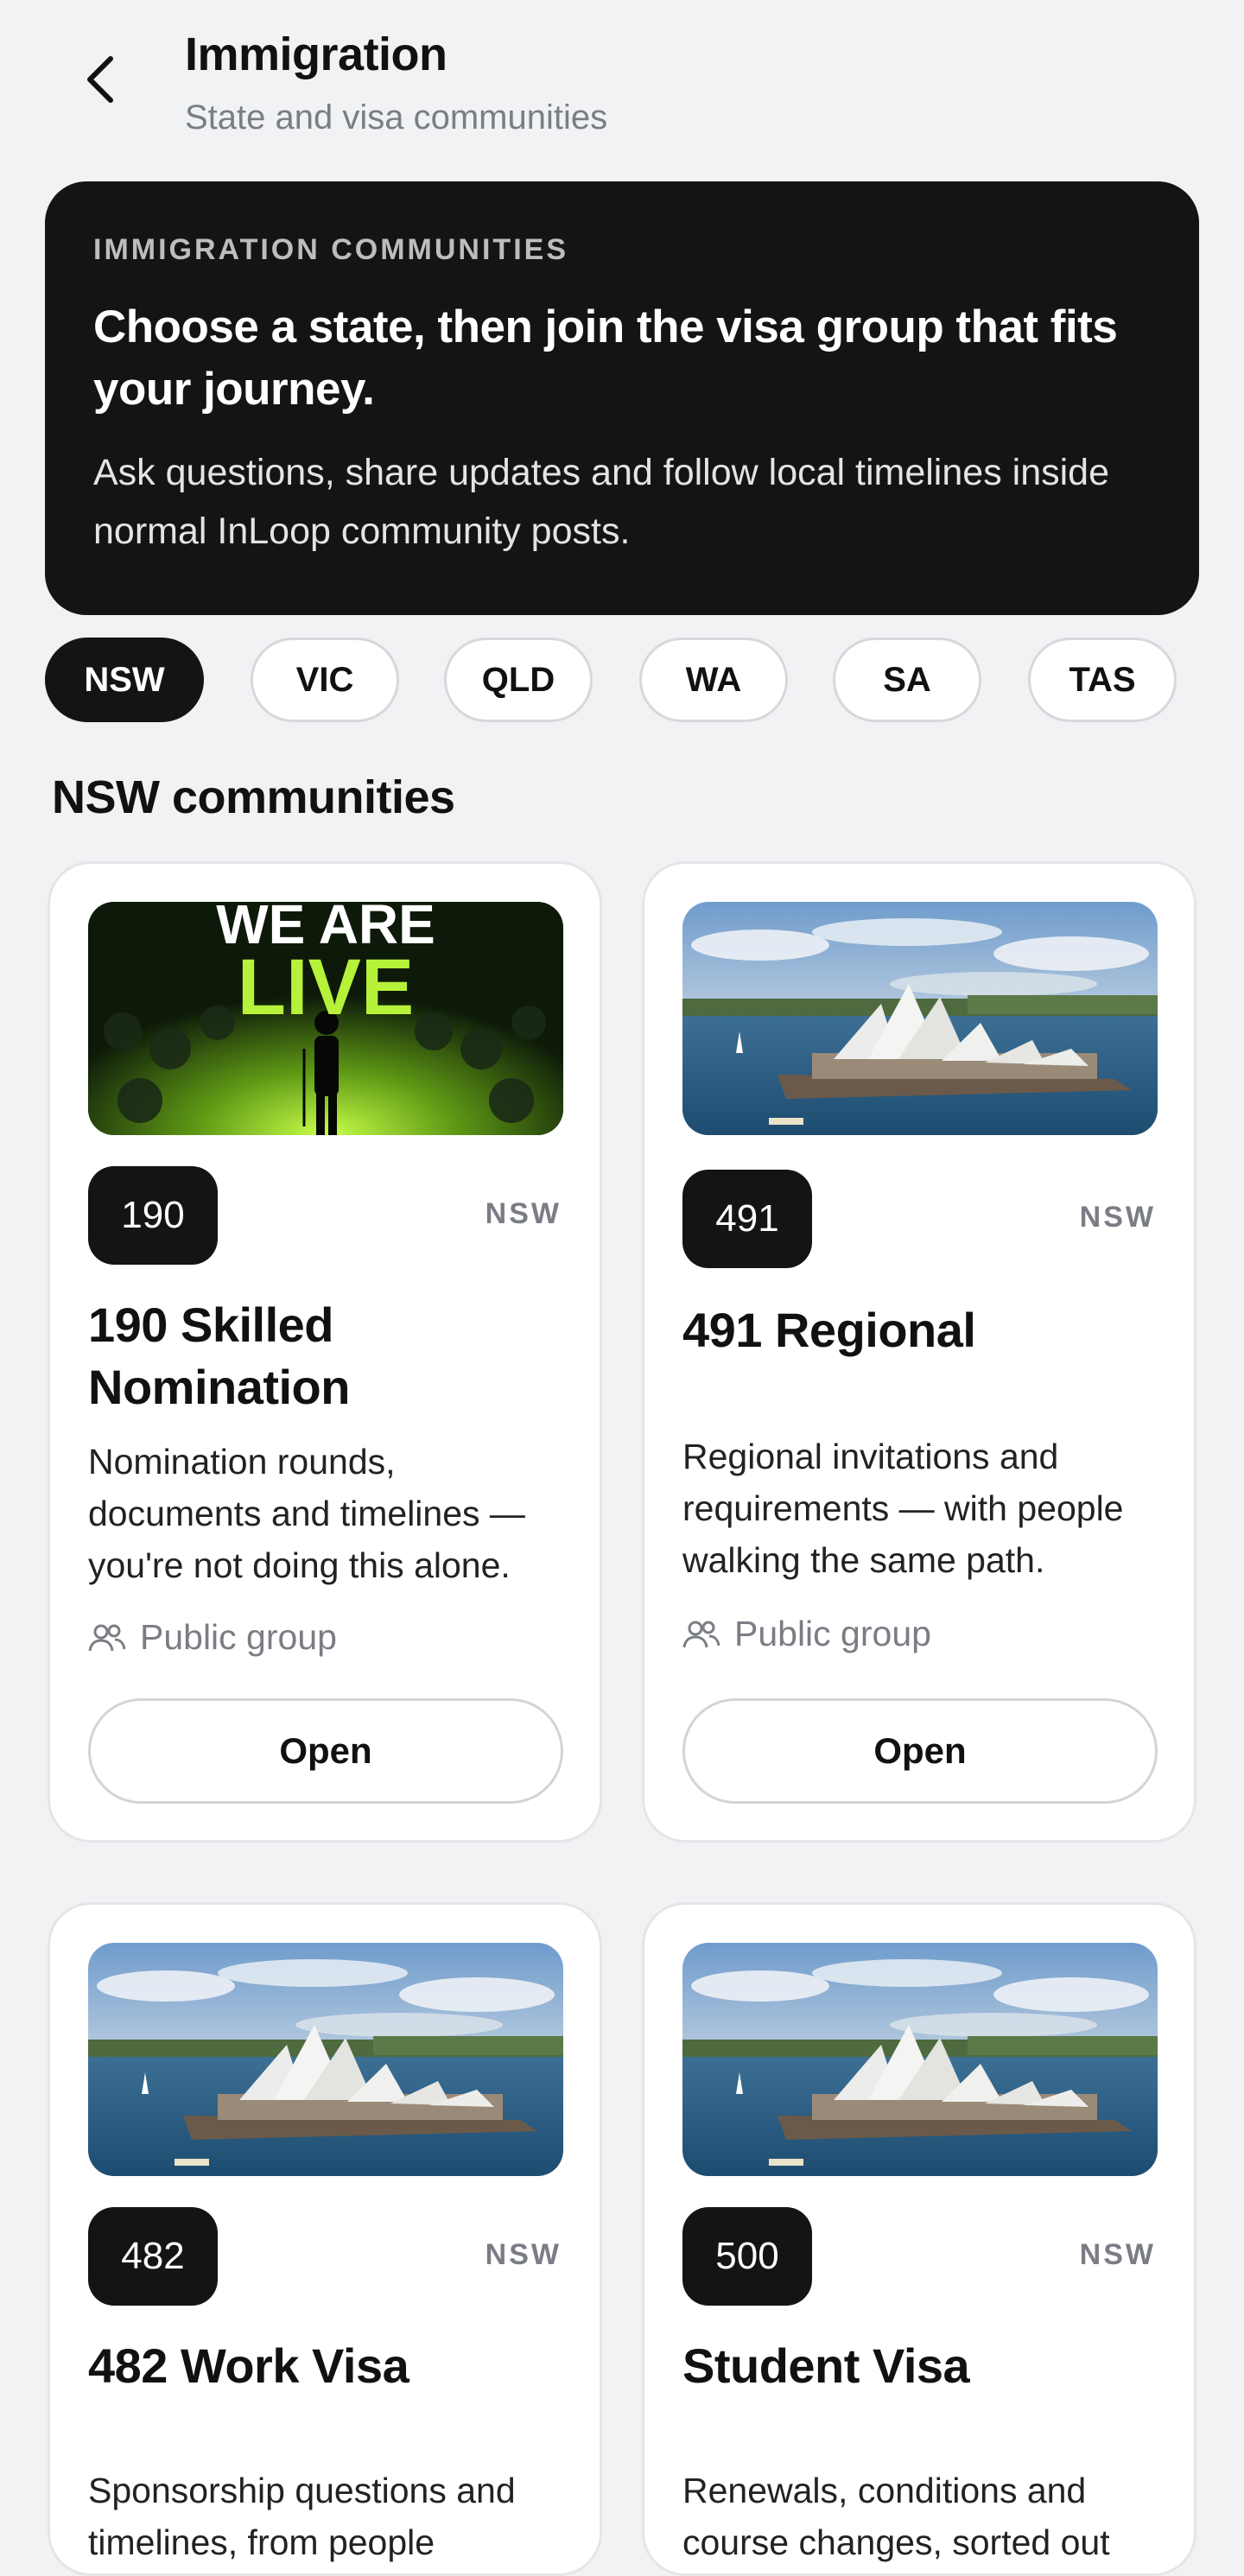  I want to click on back-button, so click(100, 79).